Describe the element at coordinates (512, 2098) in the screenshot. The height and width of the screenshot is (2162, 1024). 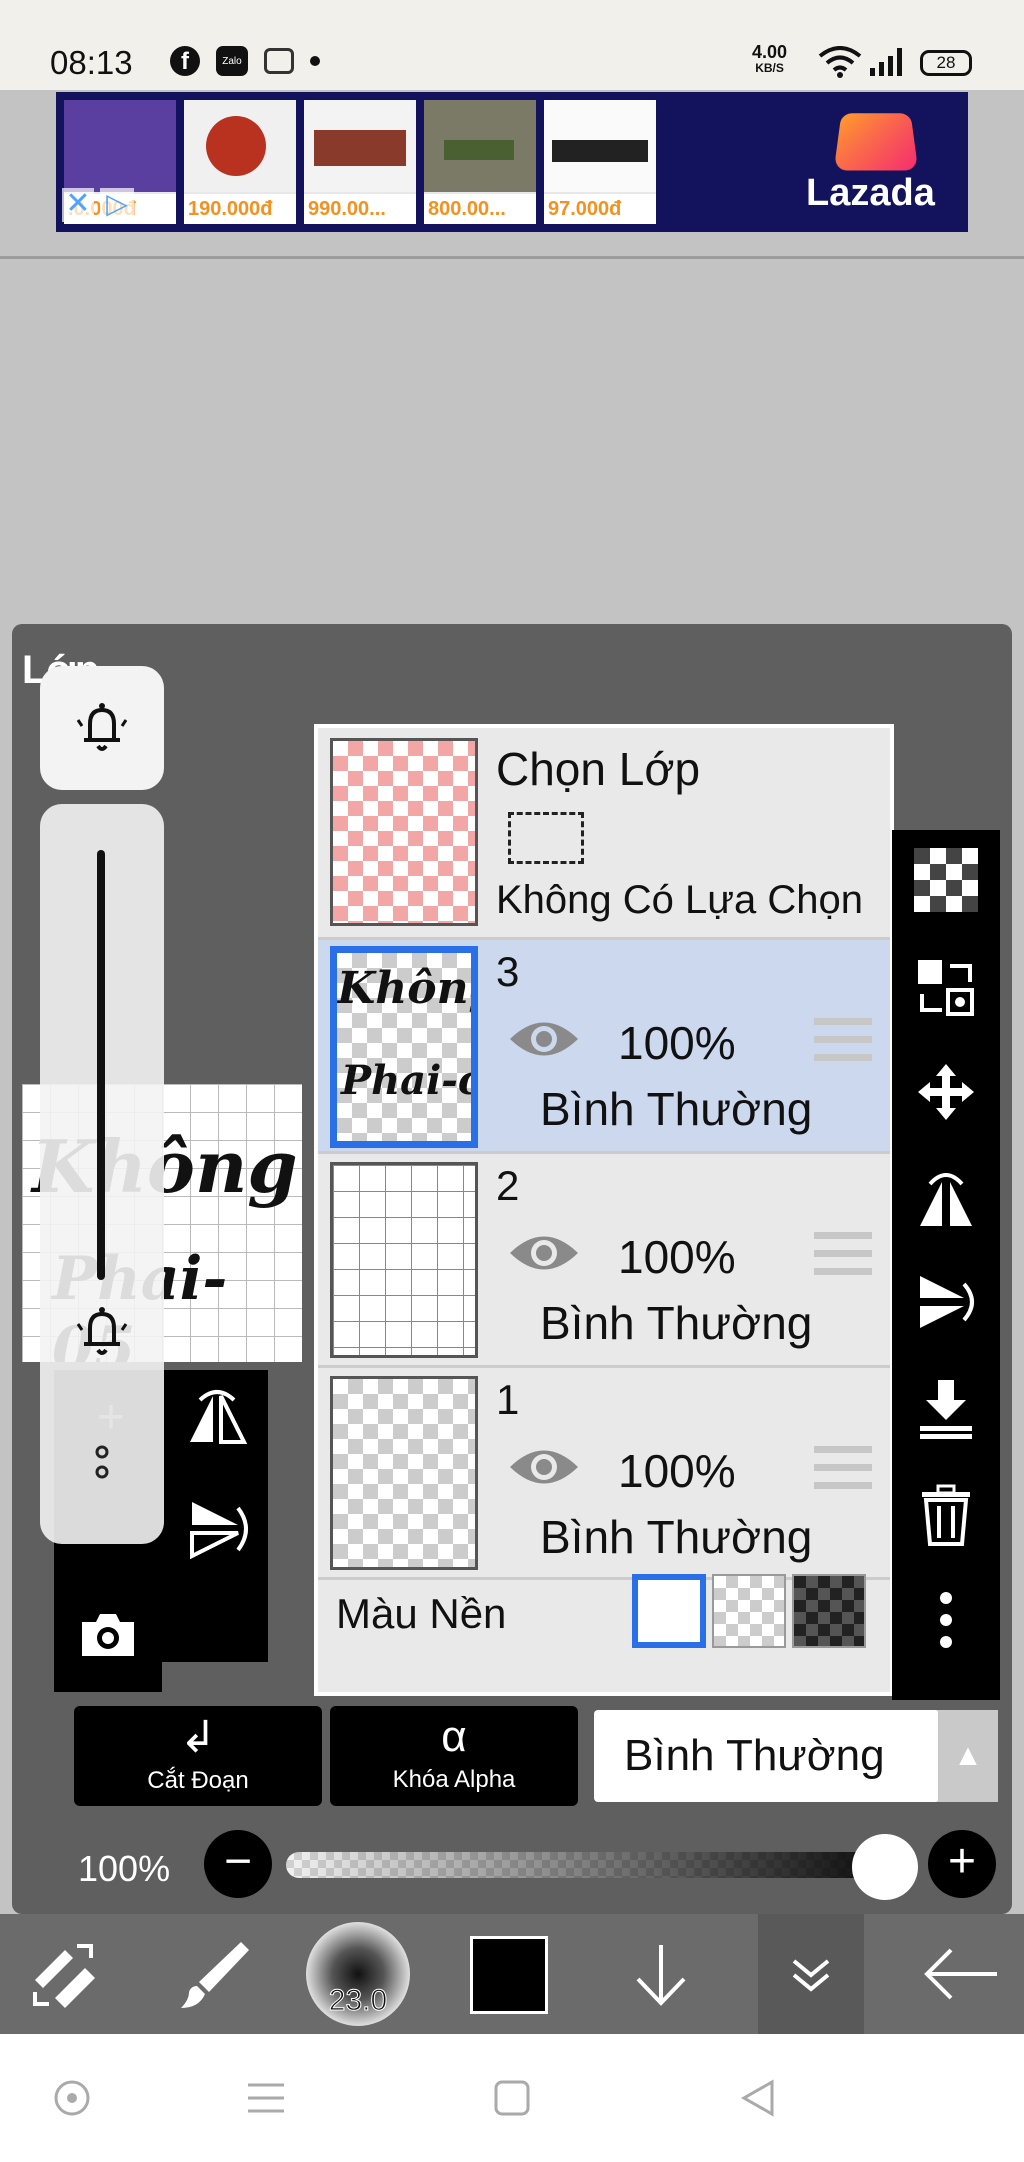
I see `nav-home-button` at that location.